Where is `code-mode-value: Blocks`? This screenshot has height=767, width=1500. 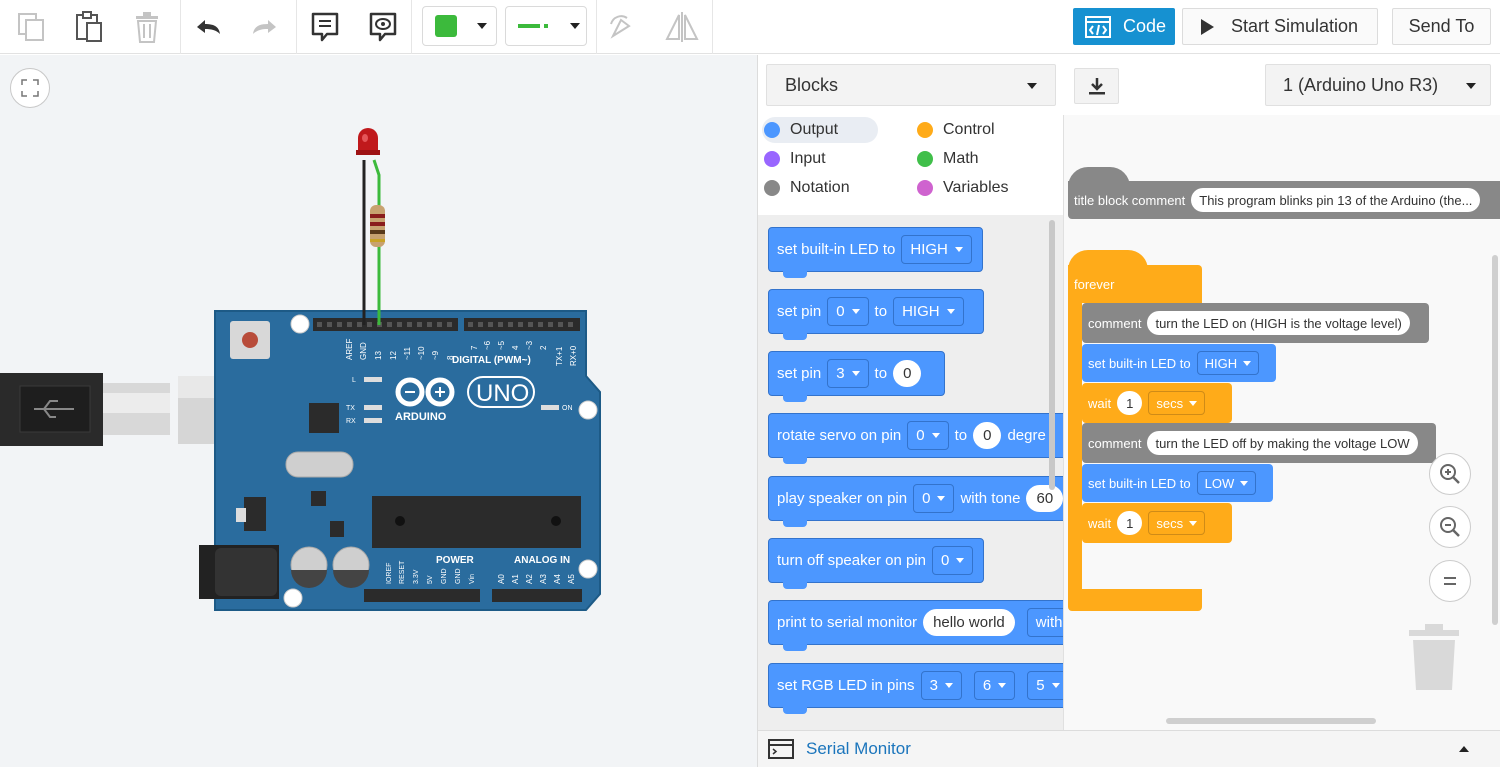 code-mode-value: Blocks is located at coordinates (812, 84).